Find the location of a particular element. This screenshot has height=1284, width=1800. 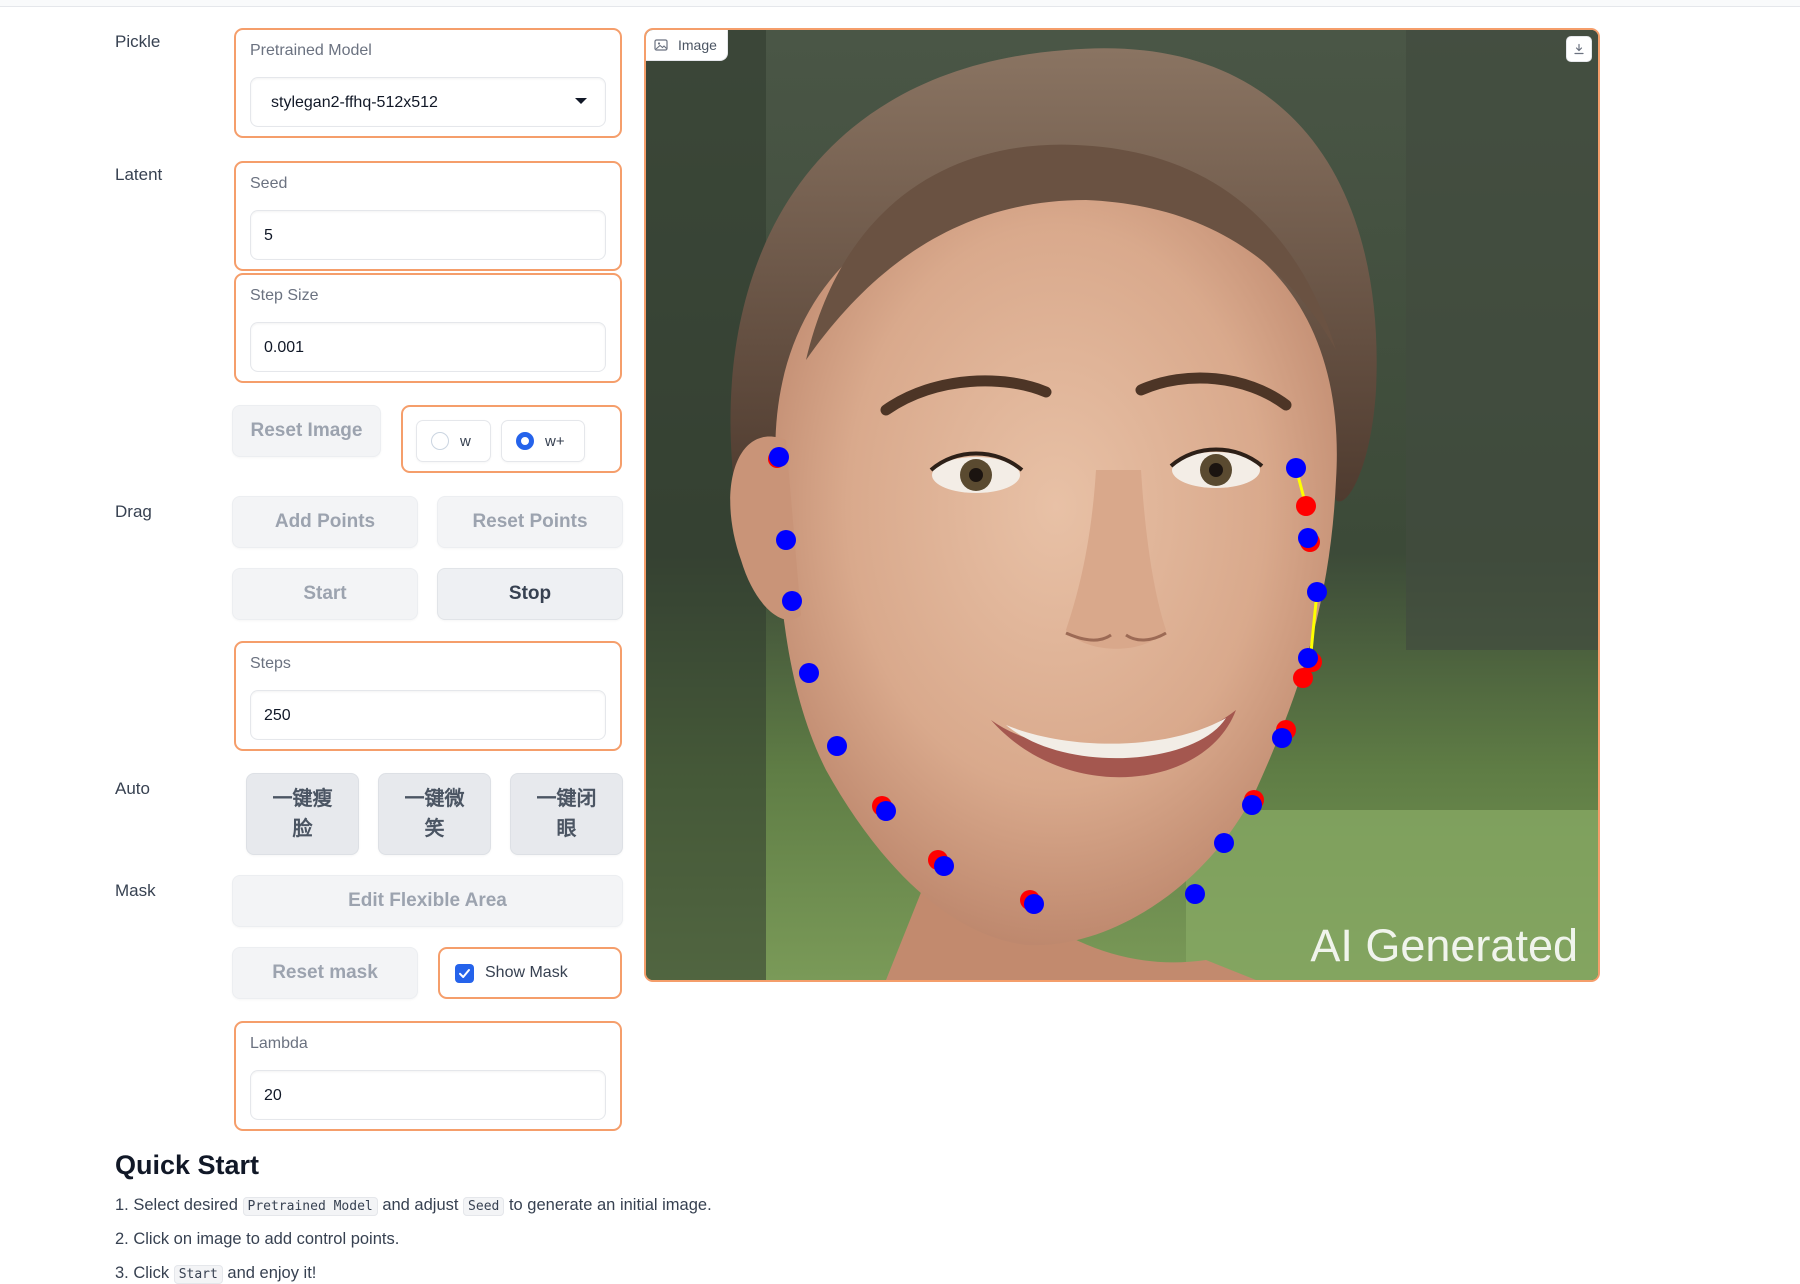

auto-smile-button: 一键微笑 is located at coordinates (434, 814).